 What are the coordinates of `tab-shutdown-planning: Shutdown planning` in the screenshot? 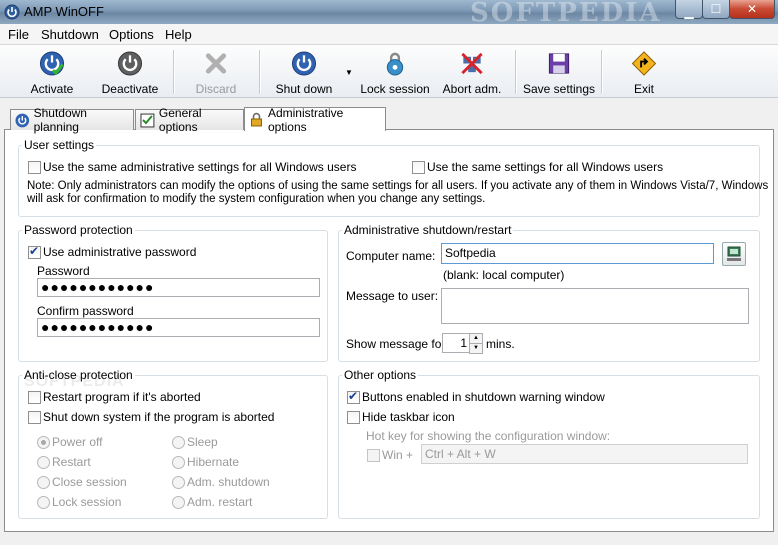 It's located at (72, 120).